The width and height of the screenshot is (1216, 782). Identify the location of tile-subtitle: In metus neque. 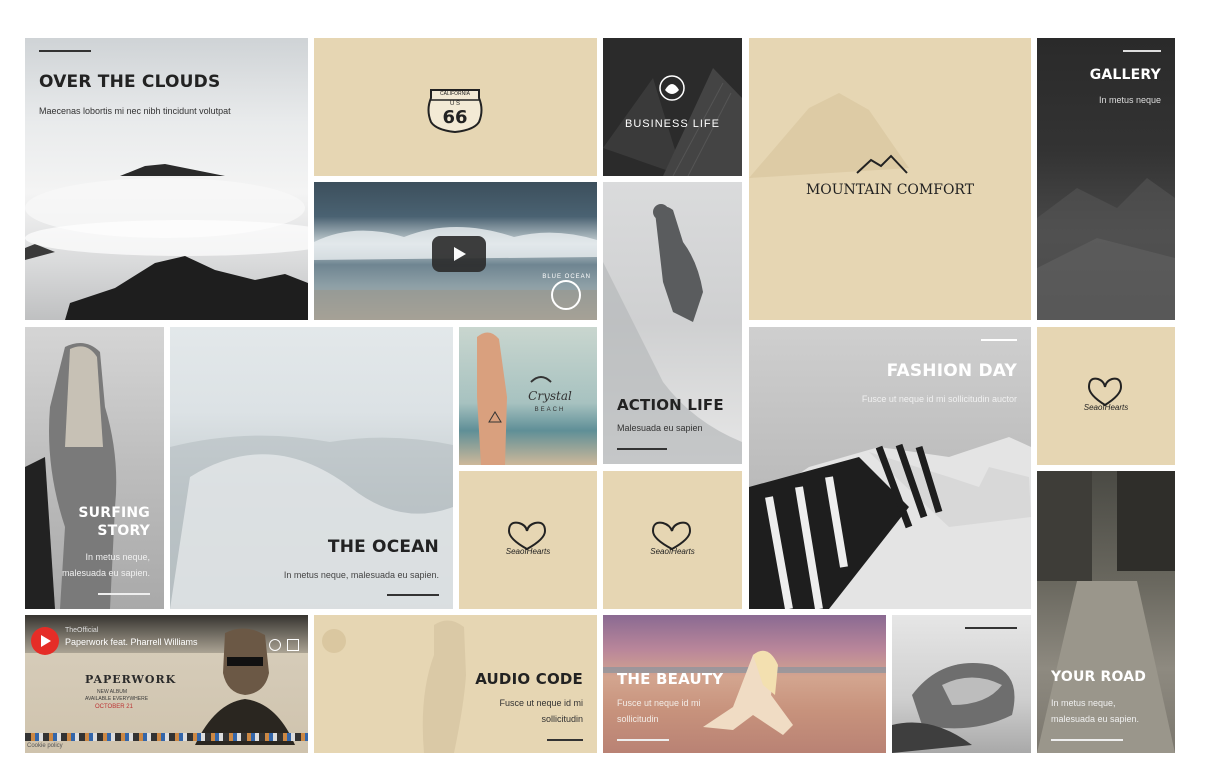
(1129, 100).